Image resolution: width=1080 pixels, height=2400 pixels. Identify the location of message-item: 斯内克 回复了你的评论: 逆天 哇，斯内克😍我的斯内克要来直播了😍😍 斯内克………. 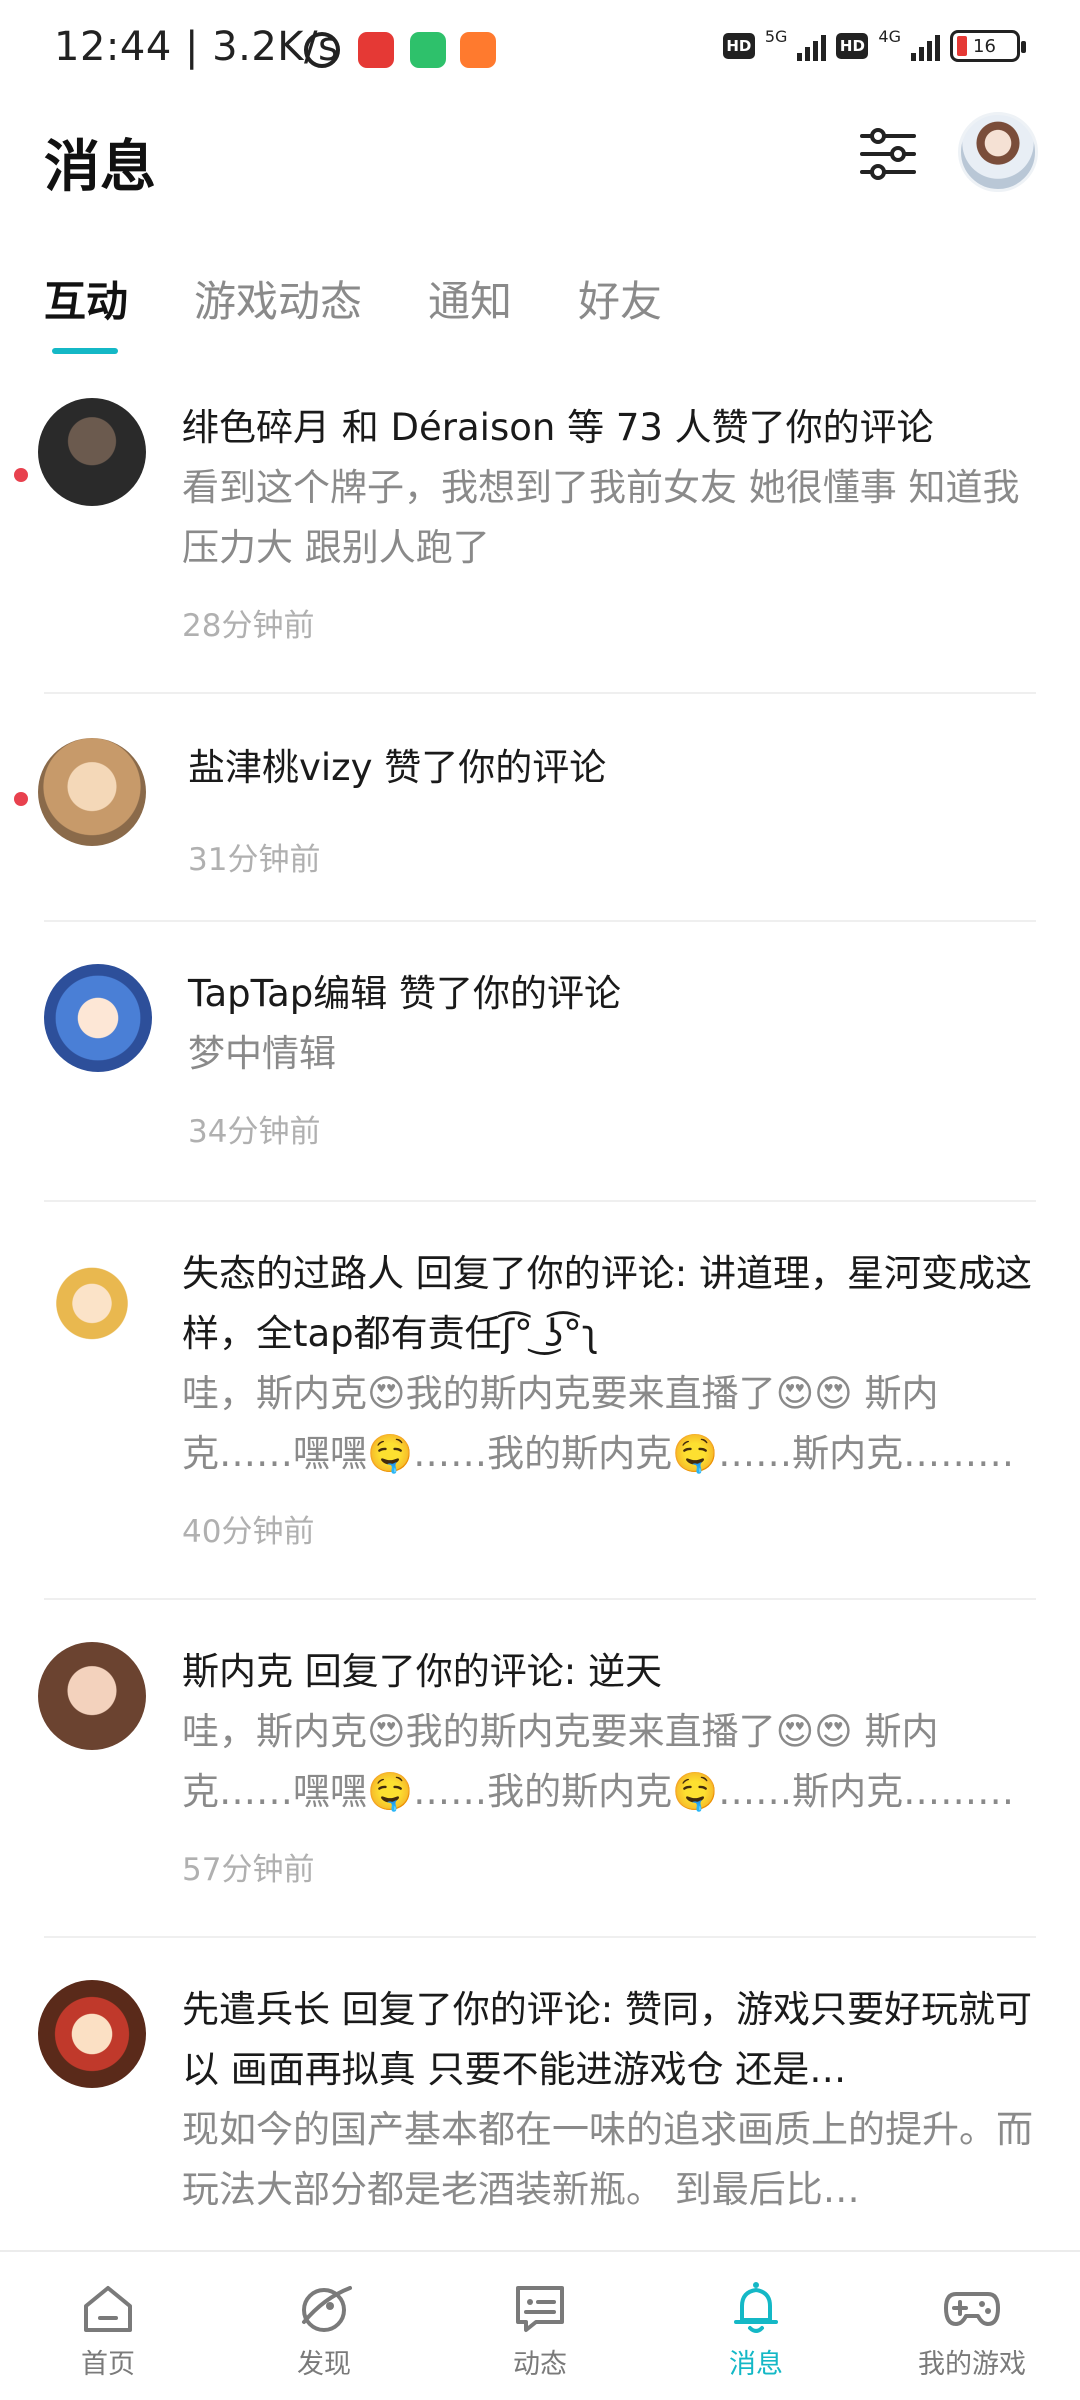
(540, 1792).